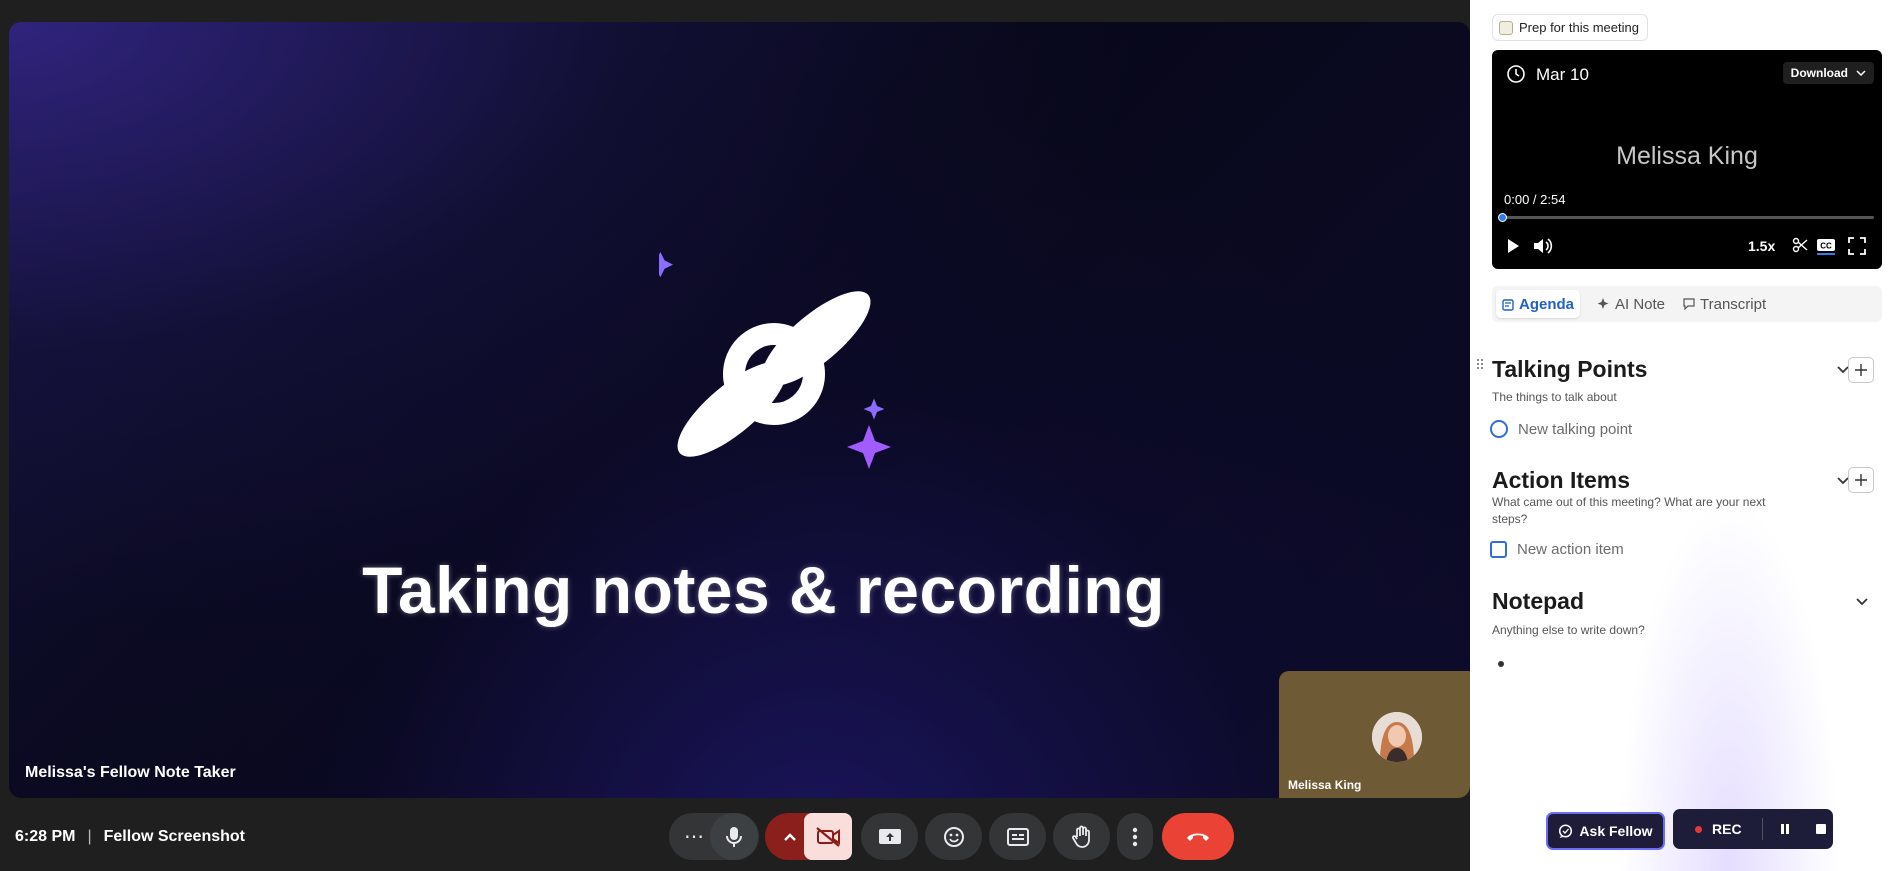  I want to click on recording-dot-icon, so click(1698, 829).